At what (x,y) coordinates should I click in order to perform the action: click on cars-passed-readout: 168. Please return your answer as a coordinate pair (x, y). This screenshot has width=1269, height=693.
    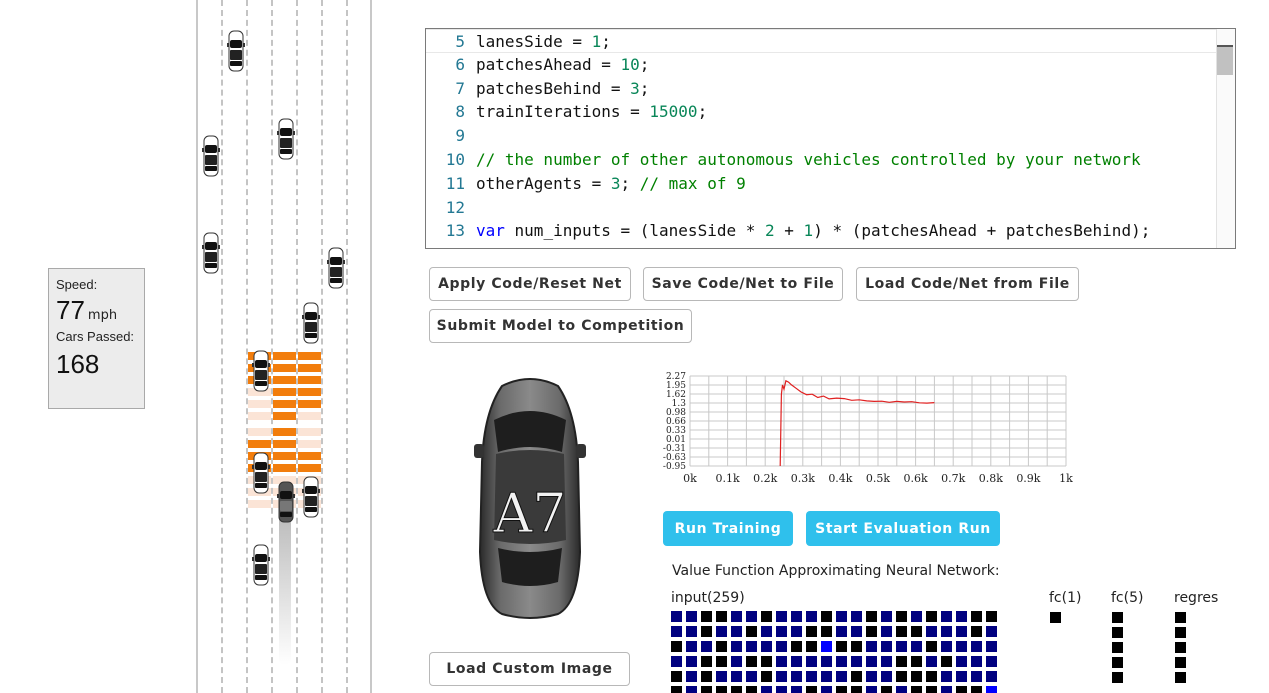
    Looking at the image, I should click on (96, 364).